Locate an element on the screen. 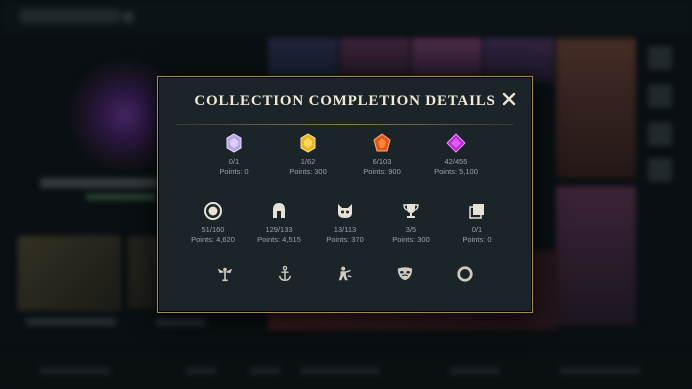 This screenshot has height=389, width=692. stat-count: 42/455 is located at coordinates (456, 161).